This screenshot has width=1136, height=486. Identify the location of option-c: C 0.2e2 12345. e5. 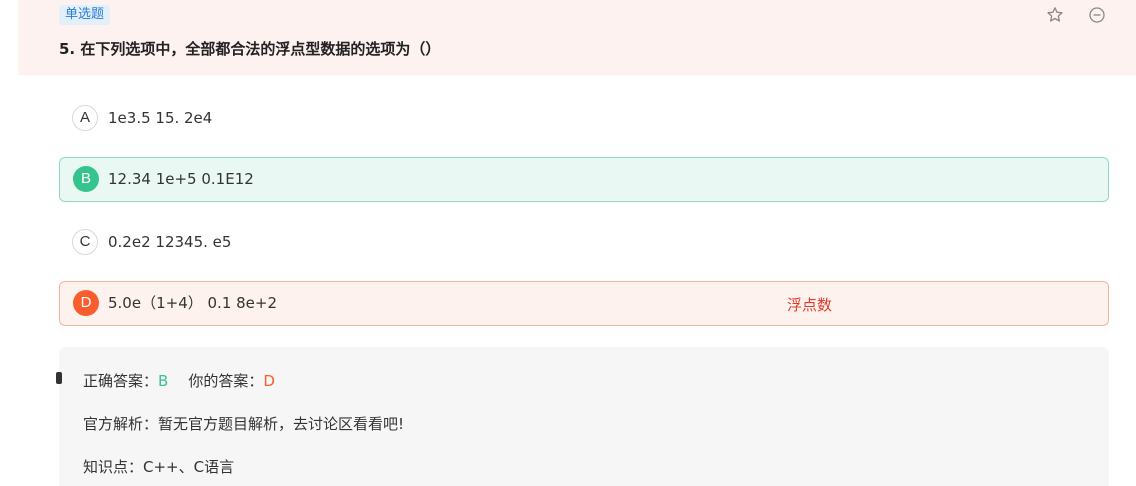
(584, 242).